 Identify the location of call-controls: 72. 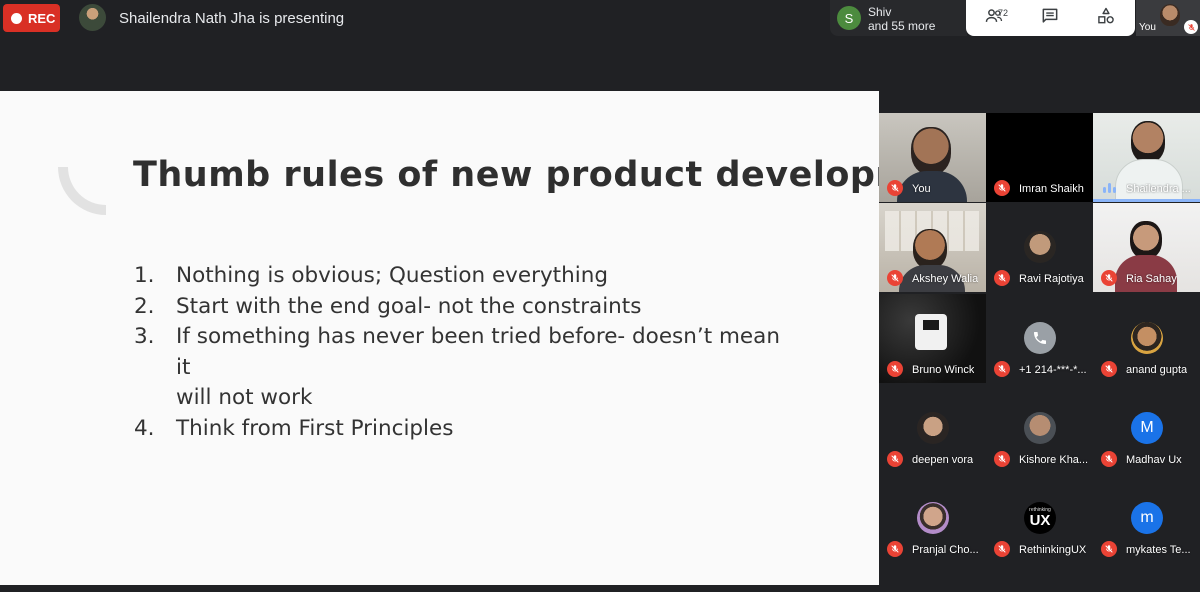
(1050, 18).